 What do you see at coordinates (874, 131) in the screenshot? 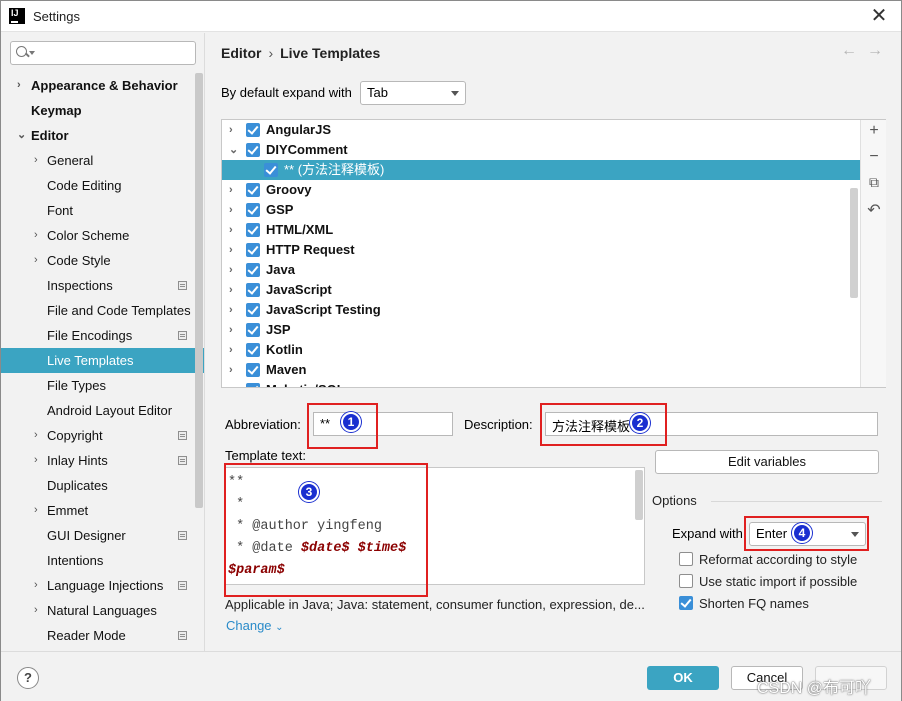
I see `add-icon: +` at bounding box center [874, 131].